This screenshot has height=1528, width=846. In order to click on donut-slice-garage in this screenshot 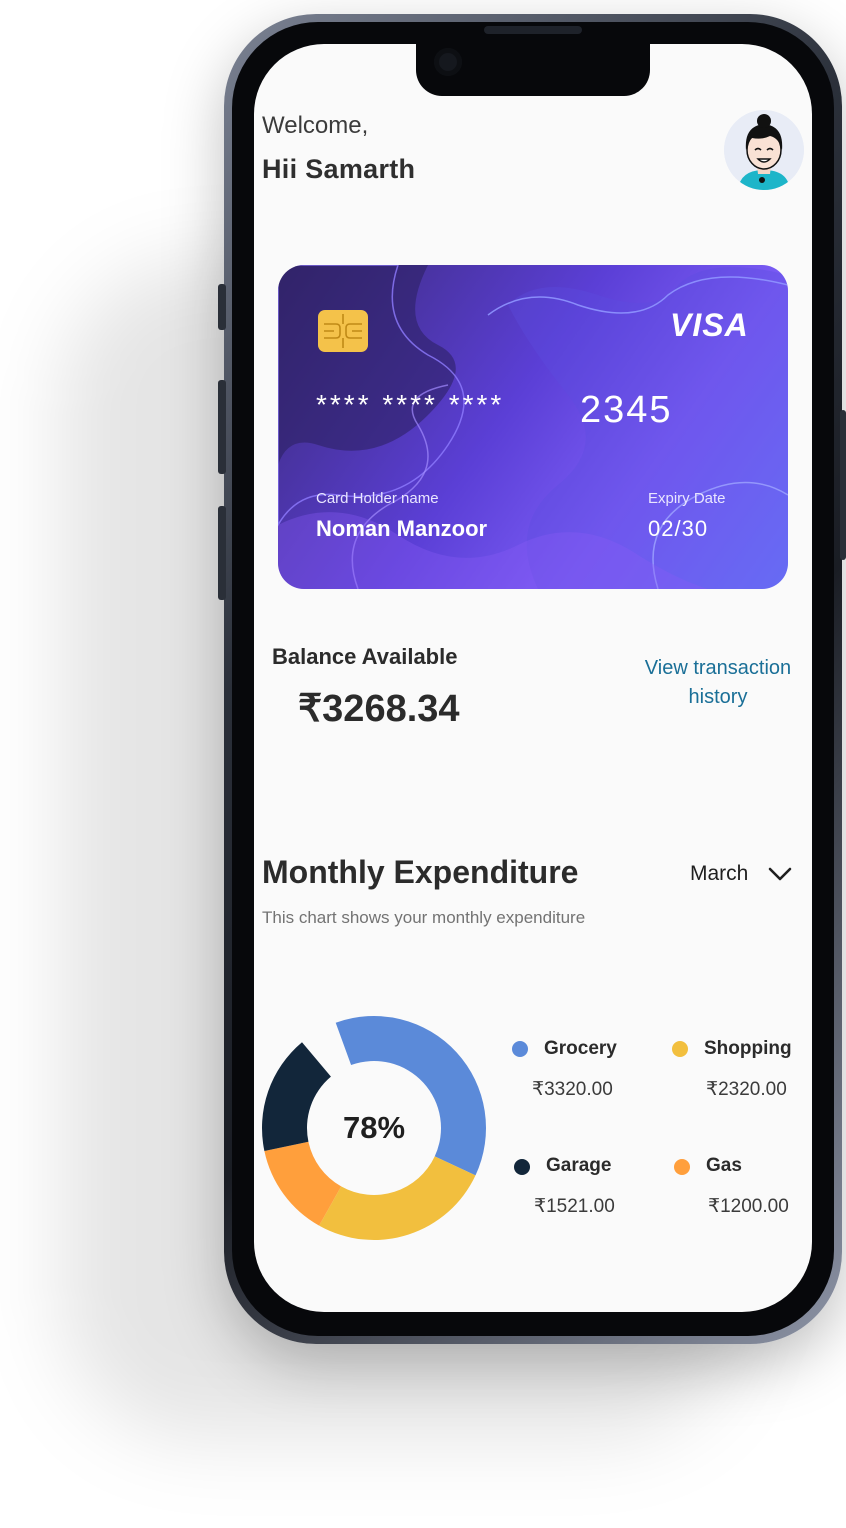, I will do `click(296, 1097)`.